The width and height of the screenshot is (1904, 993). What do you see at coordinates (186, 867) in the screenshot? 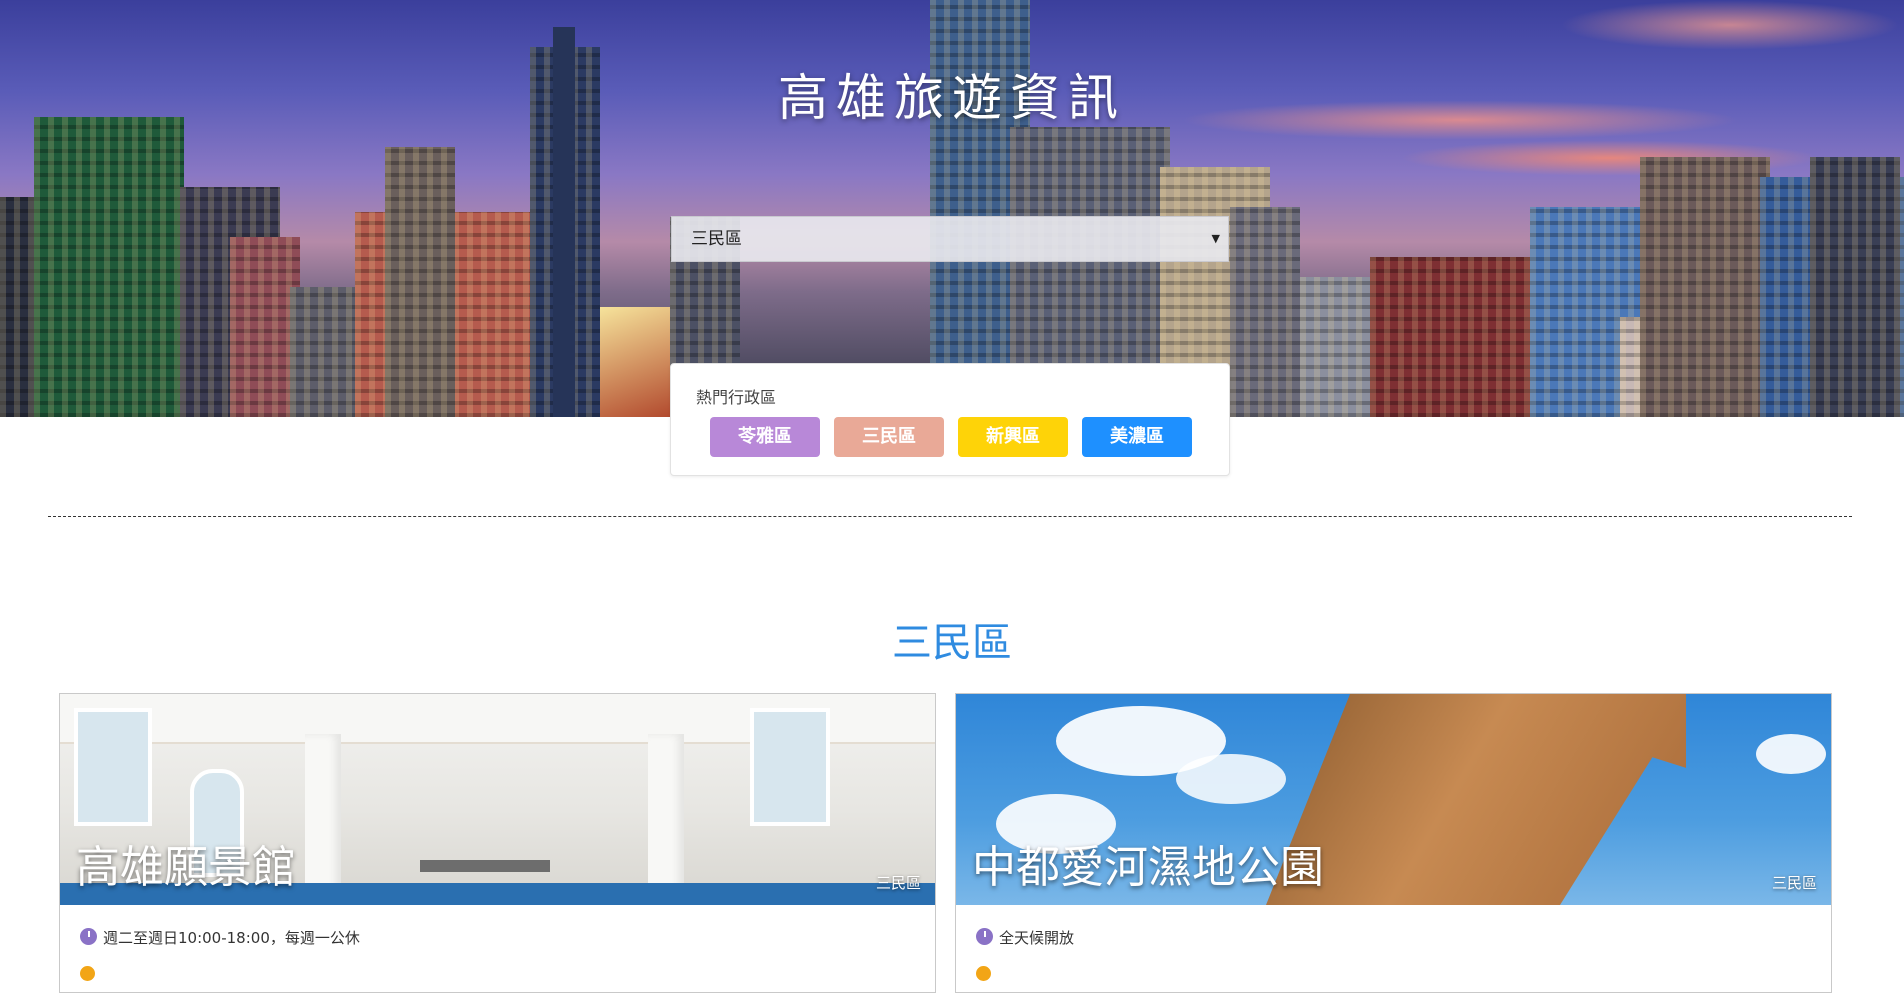
I see `spot-name: 高雄願景館` at bounding box center [186, 867].